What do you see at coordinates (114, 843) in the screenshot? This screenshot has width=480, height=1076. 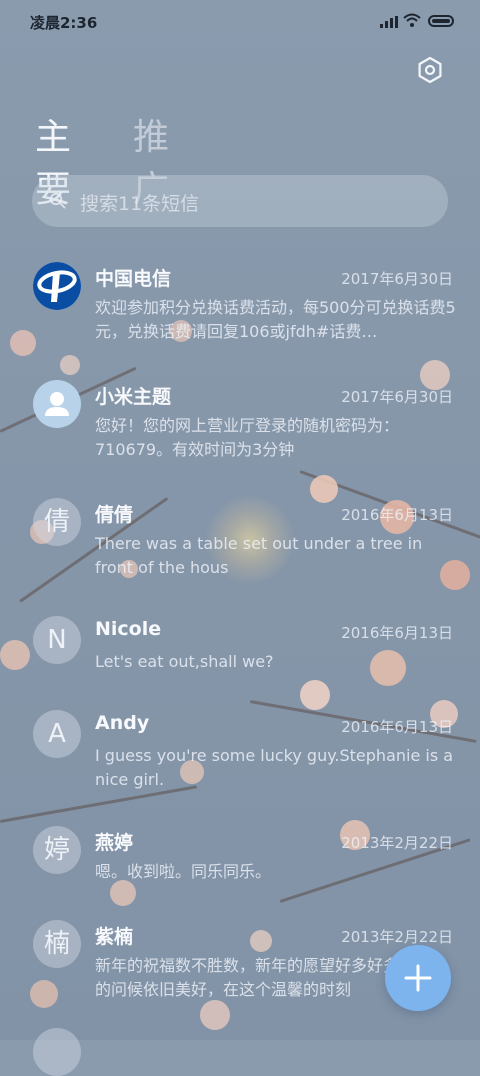 I see `contact-name: 燕婷` at bounding box center [114, 843].